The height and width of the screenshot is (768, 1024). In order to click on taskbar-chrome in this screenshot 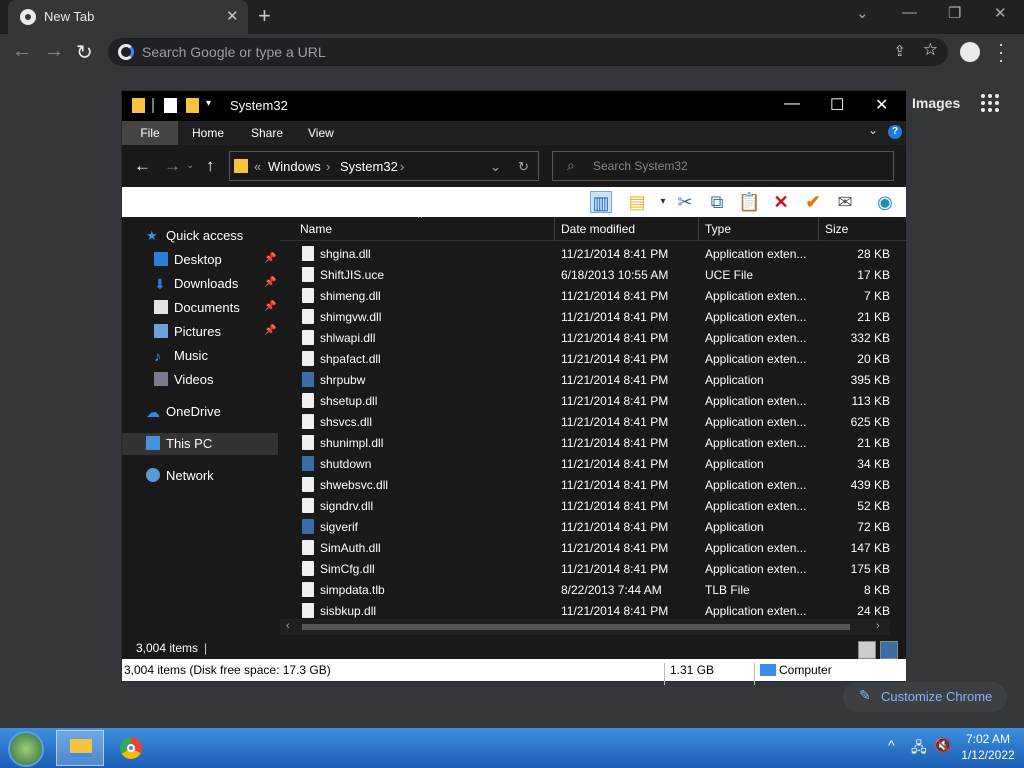, I will do `click(130, 748)`.